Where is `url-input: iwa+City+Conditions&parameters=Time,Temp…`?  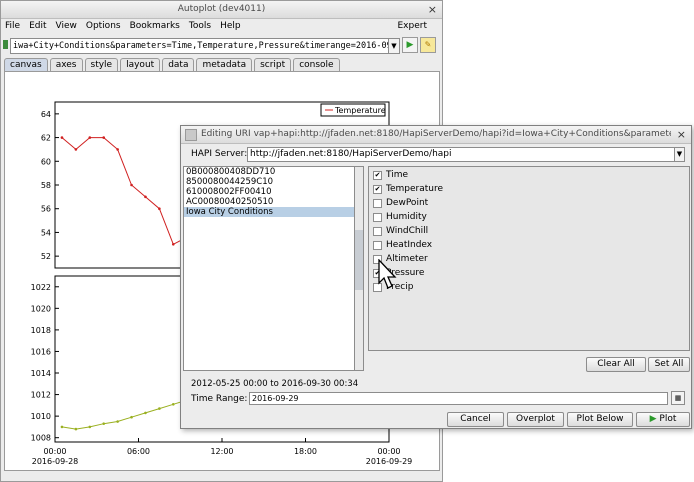
url-input: iwa+City+Conditions&parameters=Time,Temp… is located at coordinates (200, 46).